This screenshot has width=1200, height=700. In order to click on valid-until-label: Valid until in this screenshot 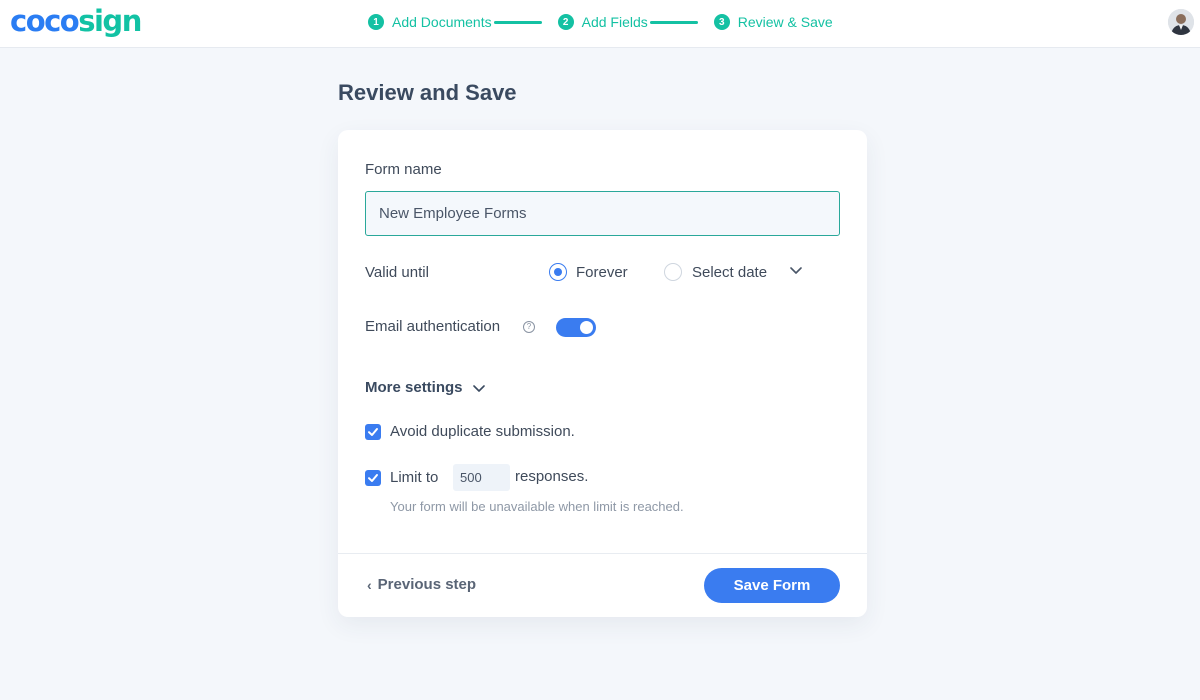, I will do `click(397, 272)`.